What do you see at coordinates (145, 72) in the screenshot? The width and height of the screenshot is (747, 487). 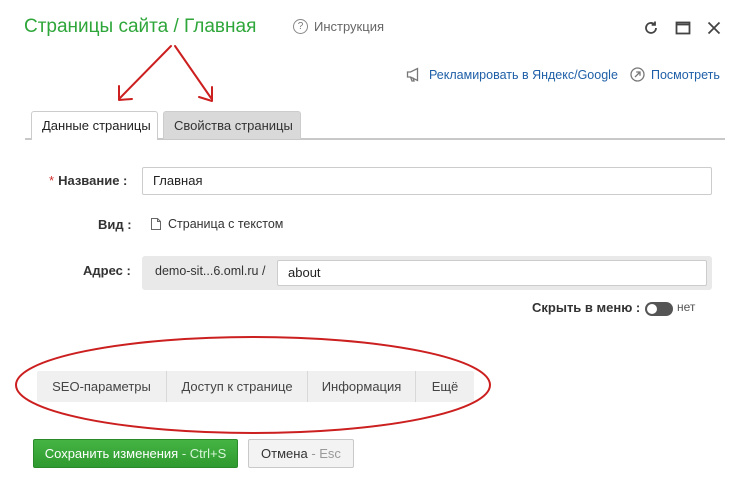 I see `annotation-arrow-left` at bounding box center [145, 72].